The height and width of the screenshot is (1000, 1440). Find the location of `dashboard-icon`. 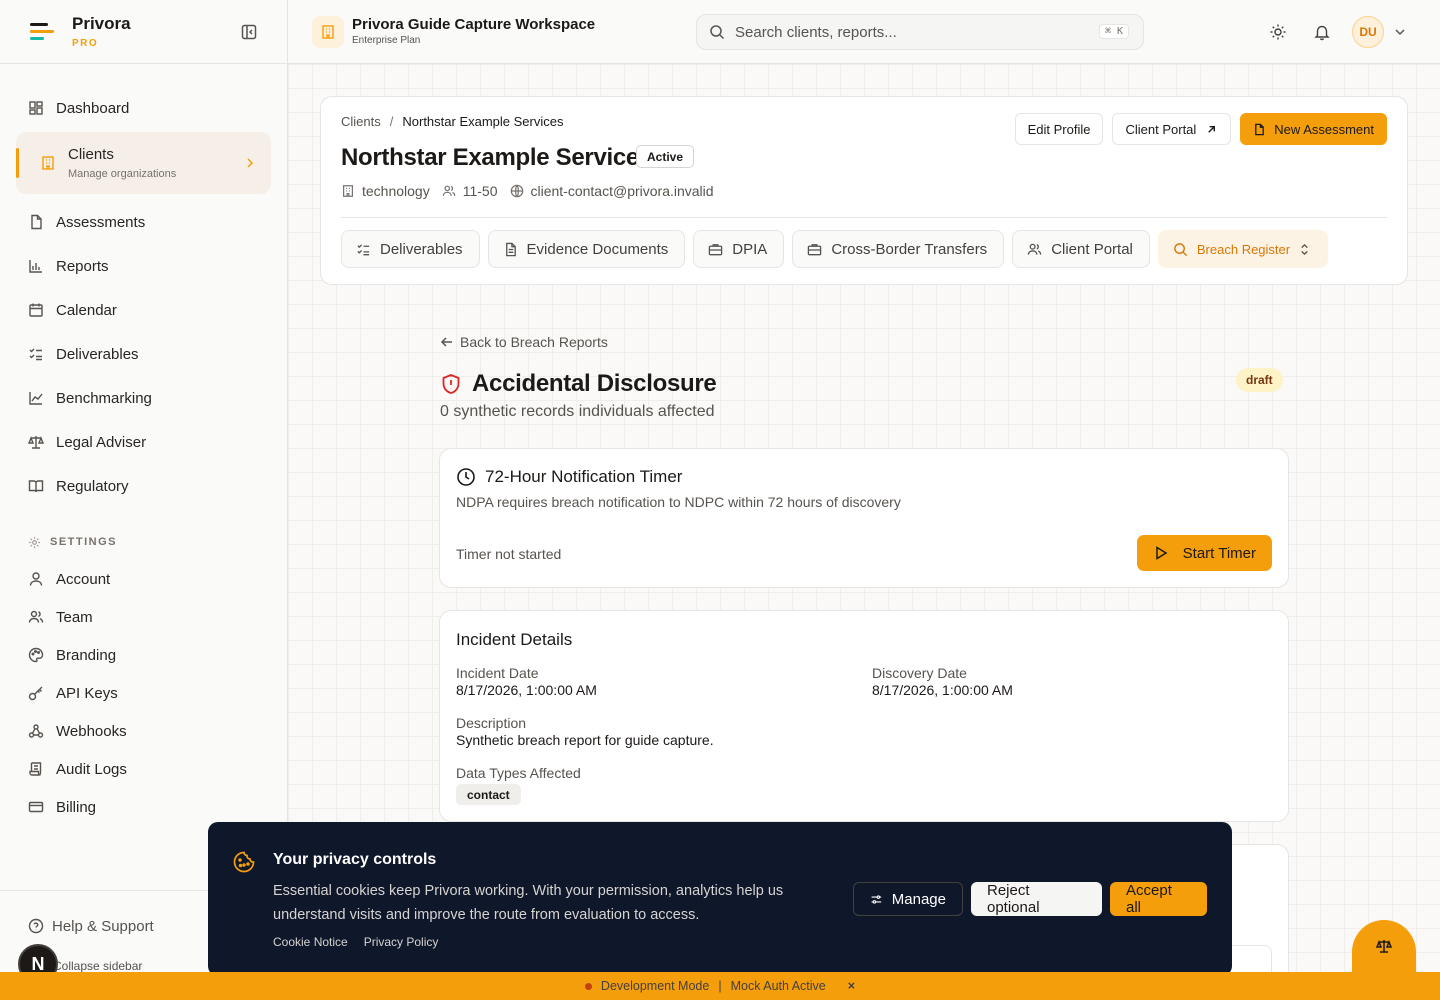

dashboard-icon is located at coordinates (36, 108).